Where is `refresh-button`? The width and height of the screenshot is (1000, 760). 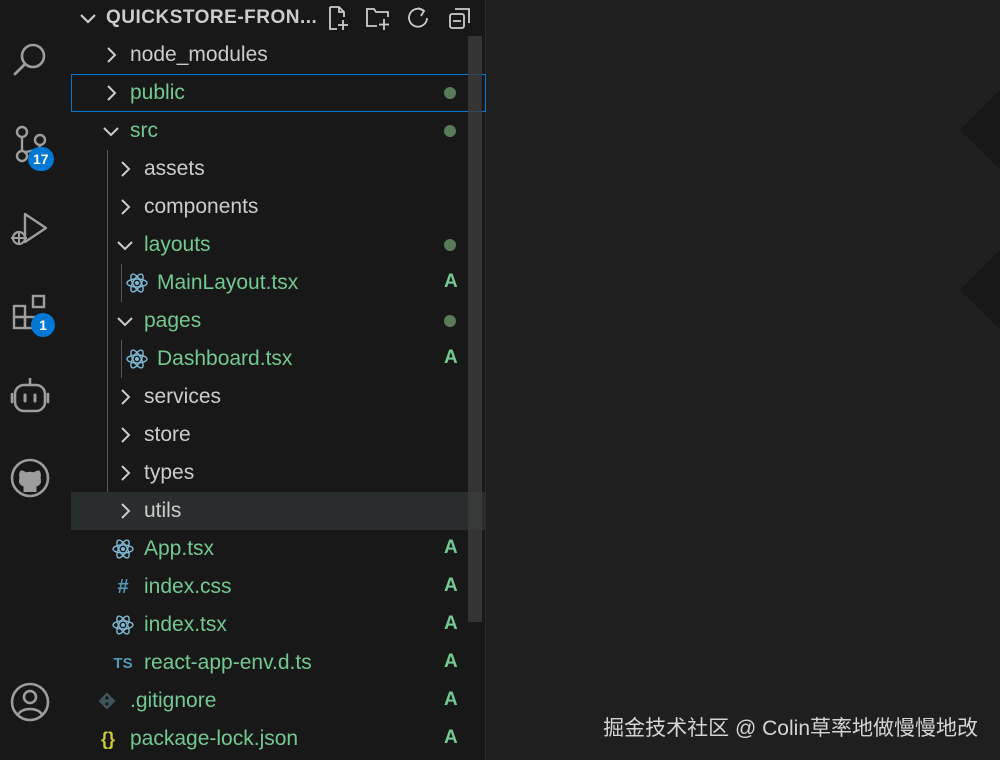 refresh-button is located at coordinates (418, 18).